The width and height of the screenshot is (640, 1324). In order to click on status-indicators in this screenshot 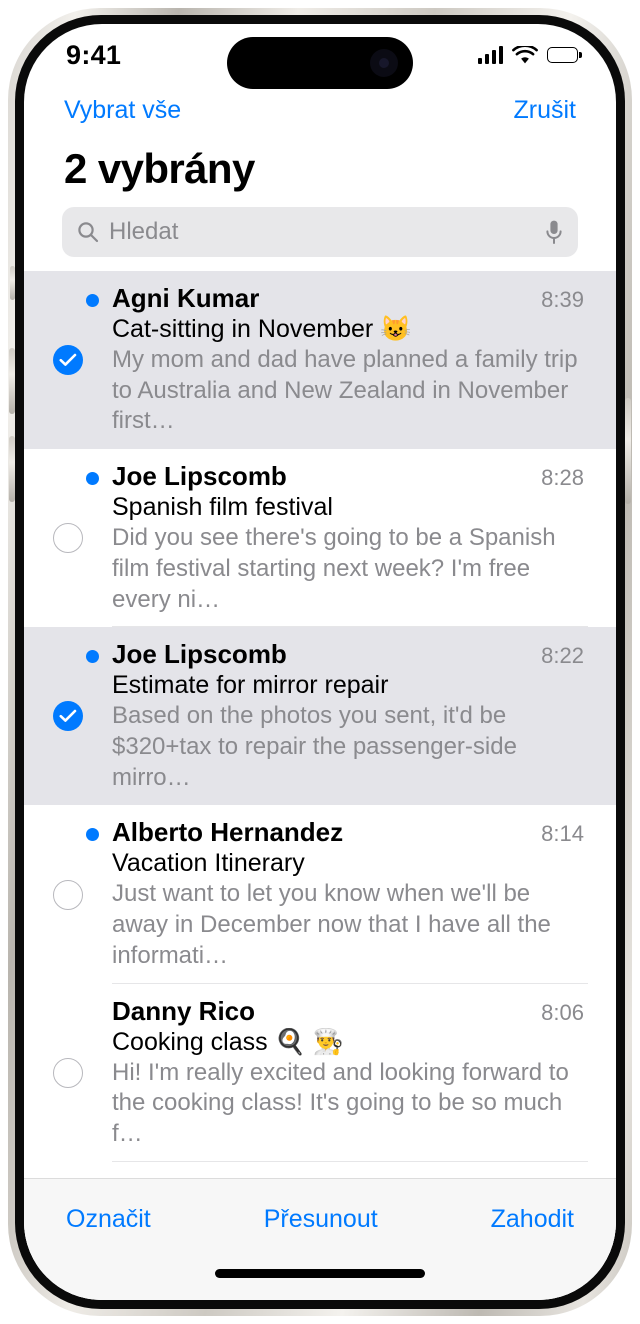, I will do `click(527, 55)`.